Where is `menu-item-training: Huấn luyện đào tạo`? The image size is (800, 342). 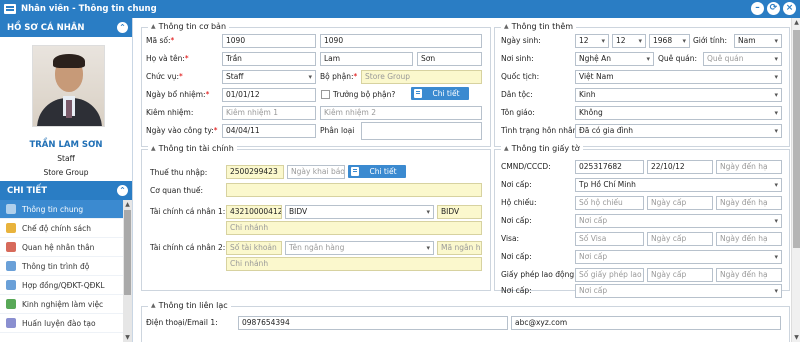 menu-item-training: Huấn luyện đào tạo is located at coordinates (61, 323).